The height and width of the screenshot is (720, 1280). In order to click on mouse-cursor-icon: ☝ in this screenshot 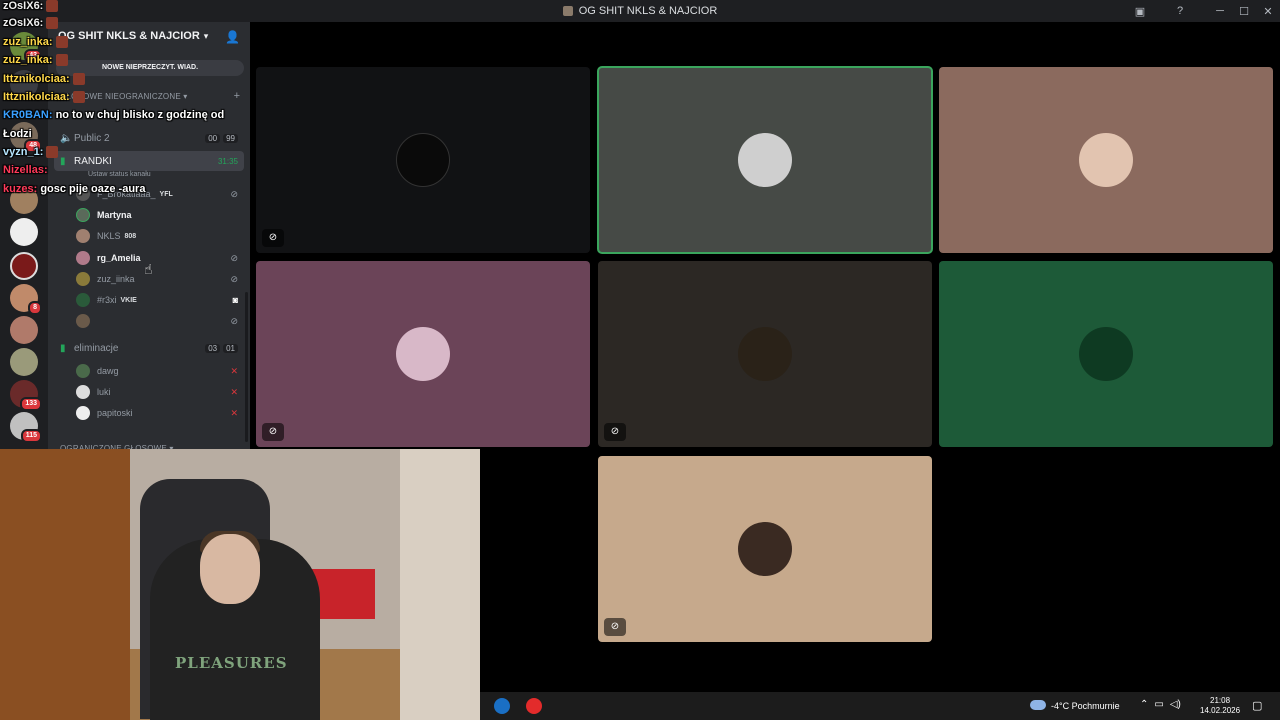, I will do `click(148, 269)`.